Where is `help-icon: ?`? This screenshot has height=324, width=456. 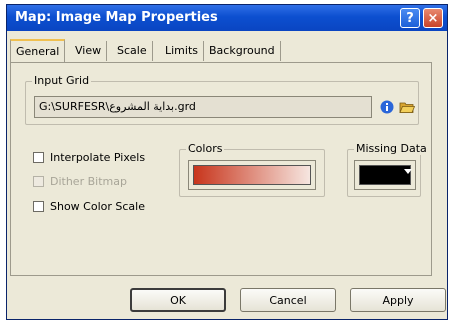 help-icon: ? is located at coordinates (410, 18).